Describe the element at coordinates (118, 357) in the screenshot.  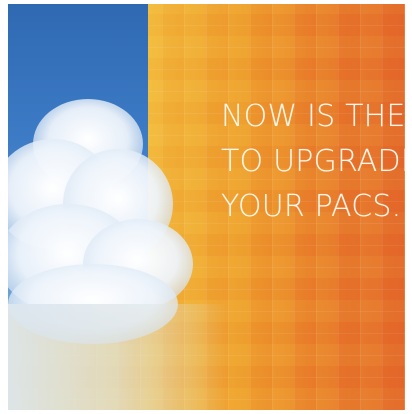
I see `lower-haze` at that location.